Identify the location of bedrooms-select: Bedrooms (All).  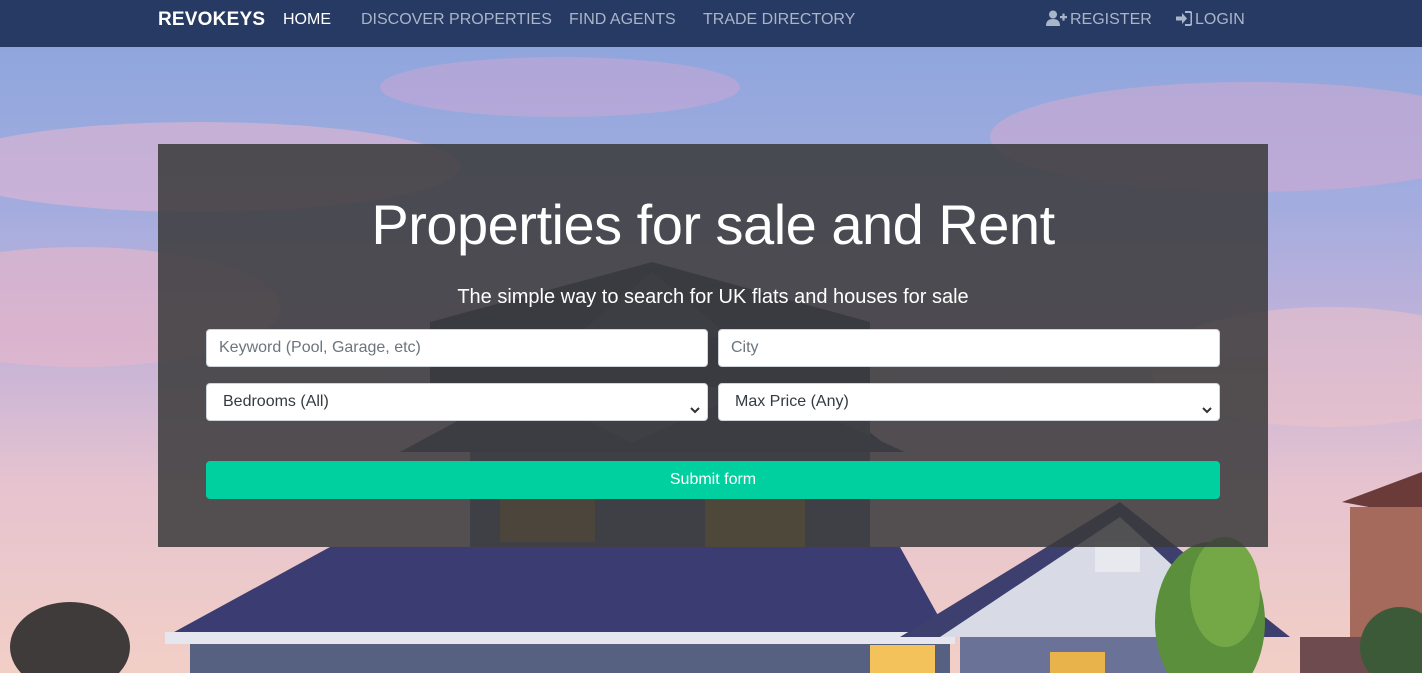
(457, 402).